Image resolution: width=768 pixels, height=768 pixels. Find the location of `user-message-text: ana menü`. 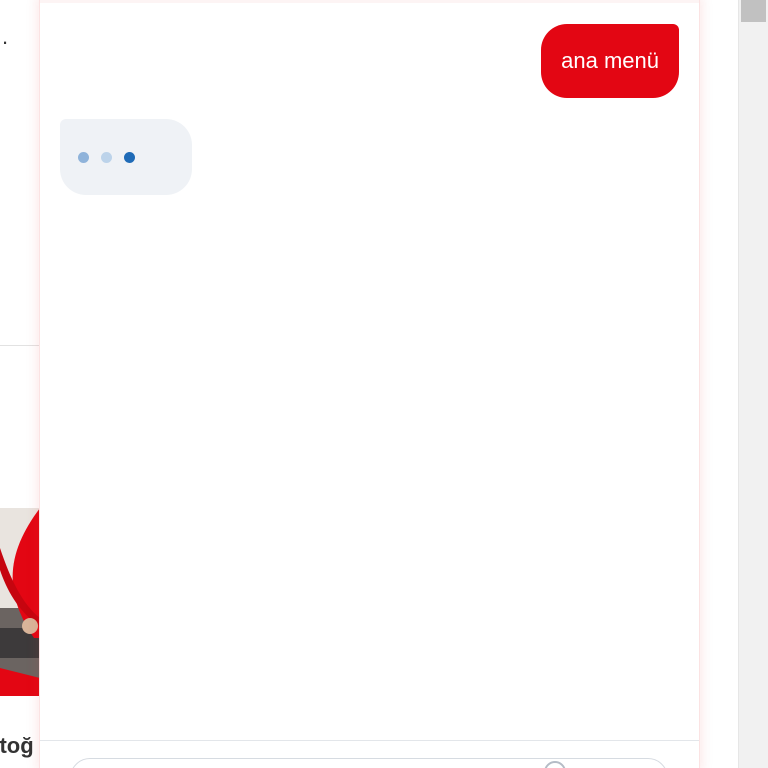

user-message-text: ana menü is located at coordinates (610, 60).